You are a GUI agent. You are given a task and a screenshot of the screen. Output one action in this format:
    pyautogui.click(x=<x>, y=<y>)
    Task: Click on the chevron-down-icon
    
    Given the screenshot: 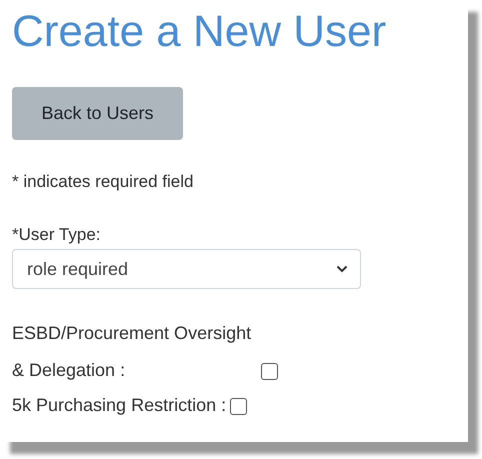 What is the action you would take?
    pyautogui.click(x=342, y=269)
    